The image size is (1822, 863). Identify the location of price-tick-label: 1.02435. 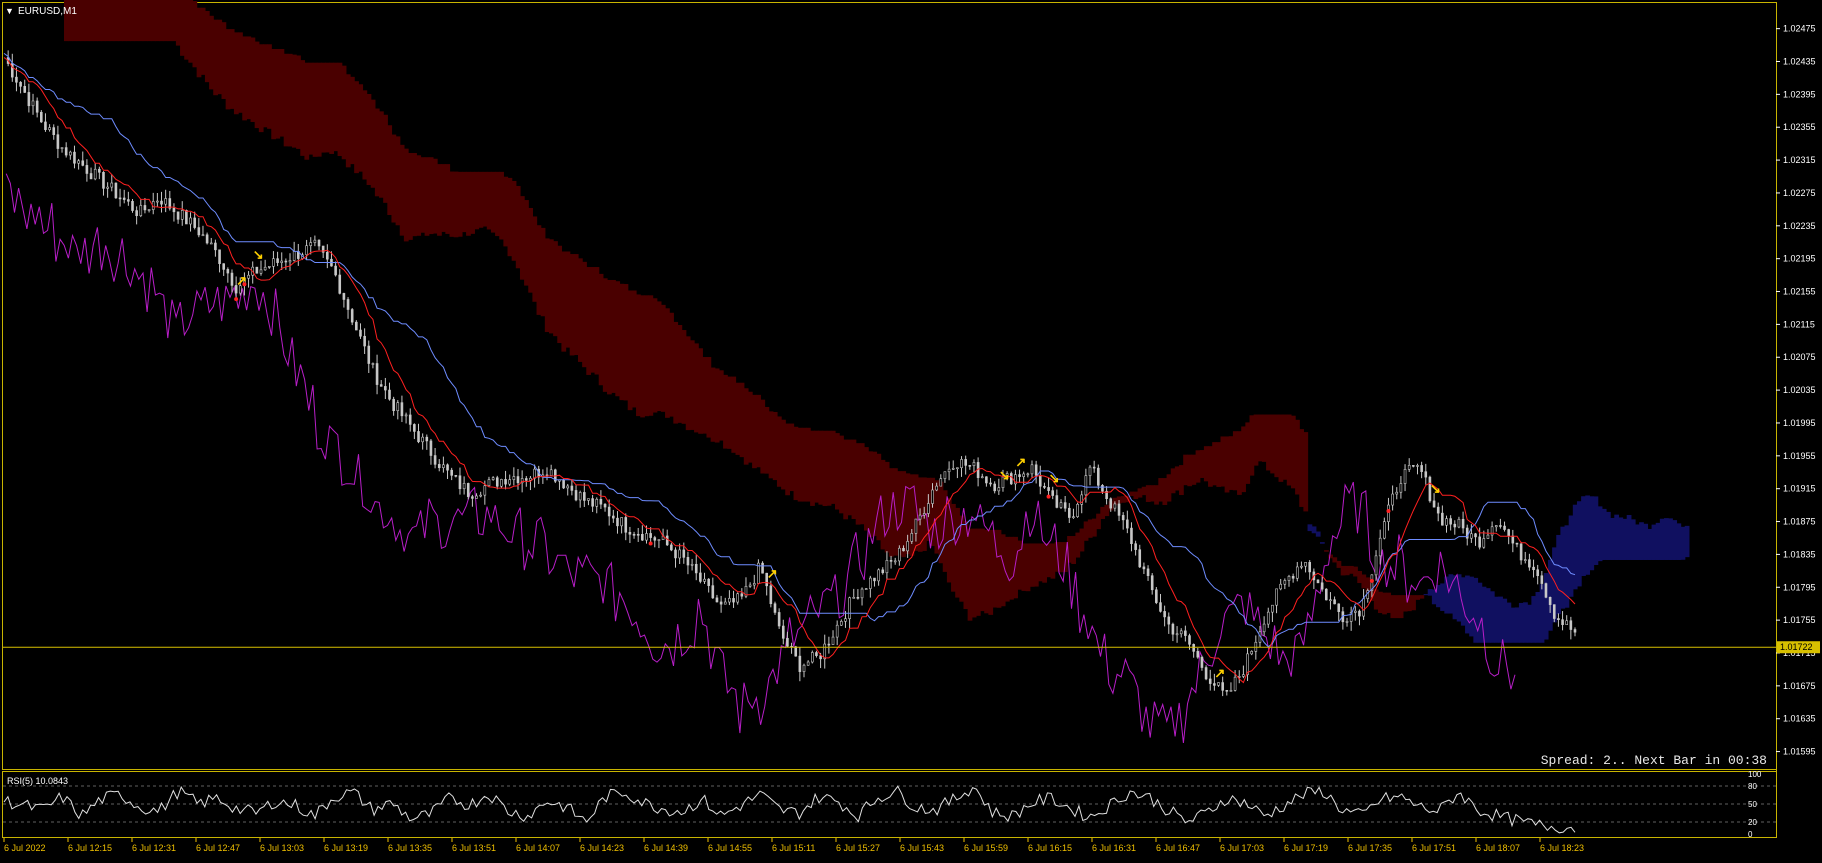
(1799, 62).